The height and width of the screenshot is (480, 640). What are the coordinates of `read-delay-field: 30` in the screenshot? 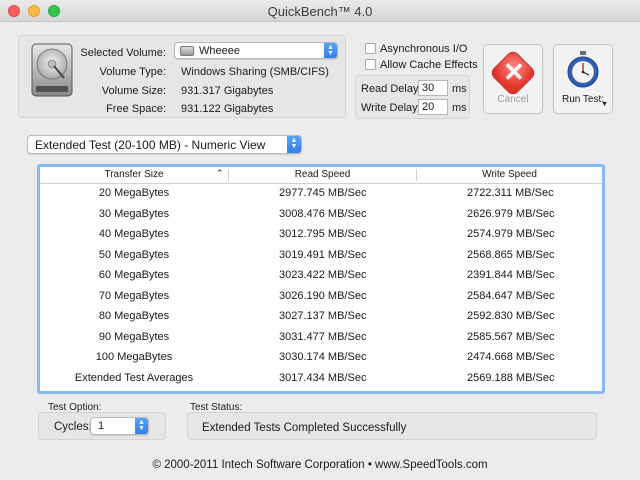 It's located at (433, 88).